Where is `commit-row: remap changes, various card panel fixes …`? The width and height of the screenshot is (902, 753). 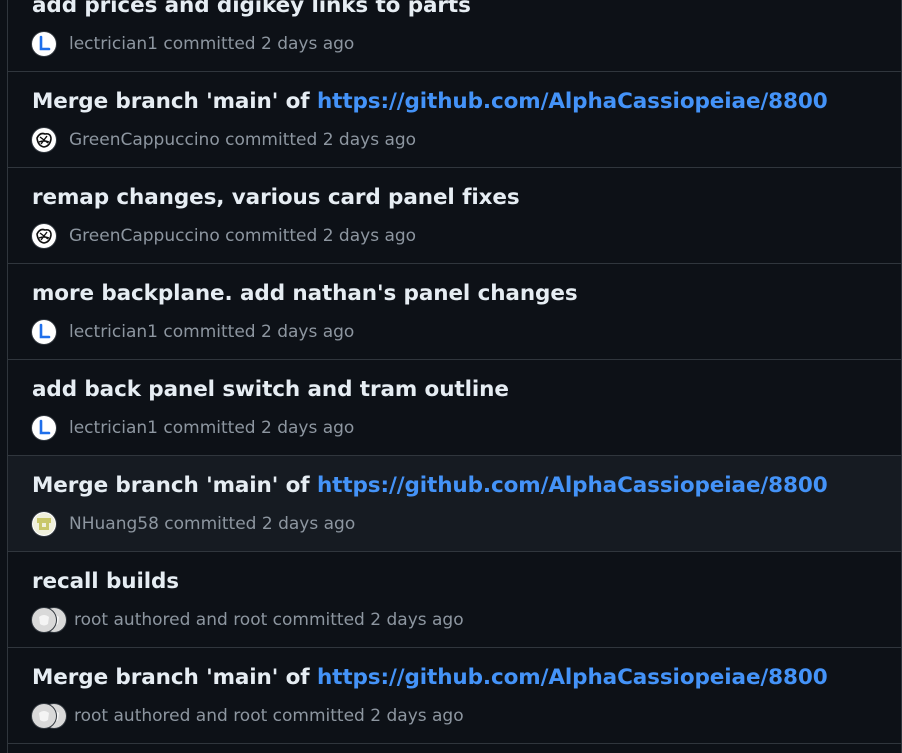
commit-row: remap changes, various card panel fixes … is located at coordinates (454, 216).